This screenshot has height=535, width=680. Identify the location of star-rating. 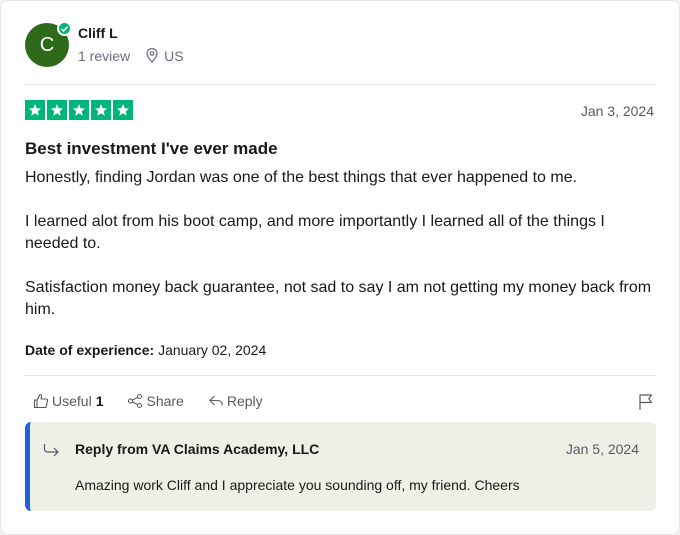
(80, 110).